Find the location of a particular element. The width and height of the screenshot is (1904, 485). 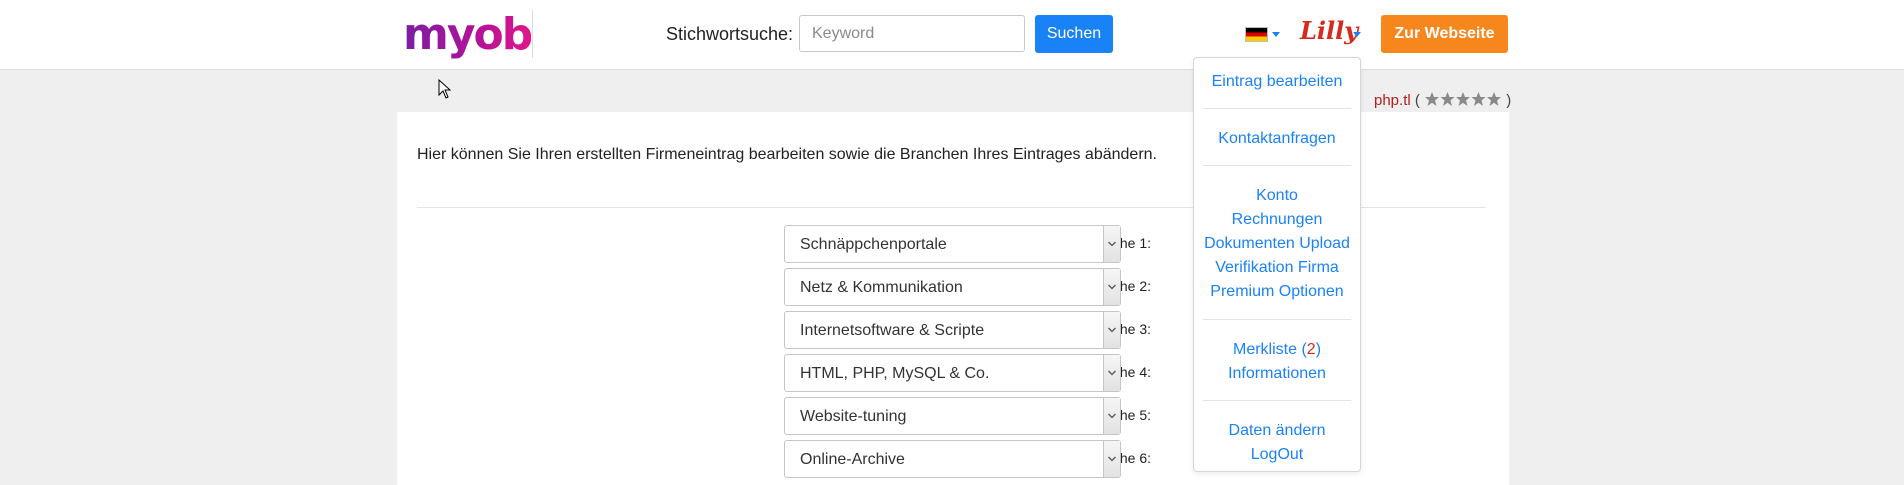

star-rating-icon is located at coordinates (1463, 99).